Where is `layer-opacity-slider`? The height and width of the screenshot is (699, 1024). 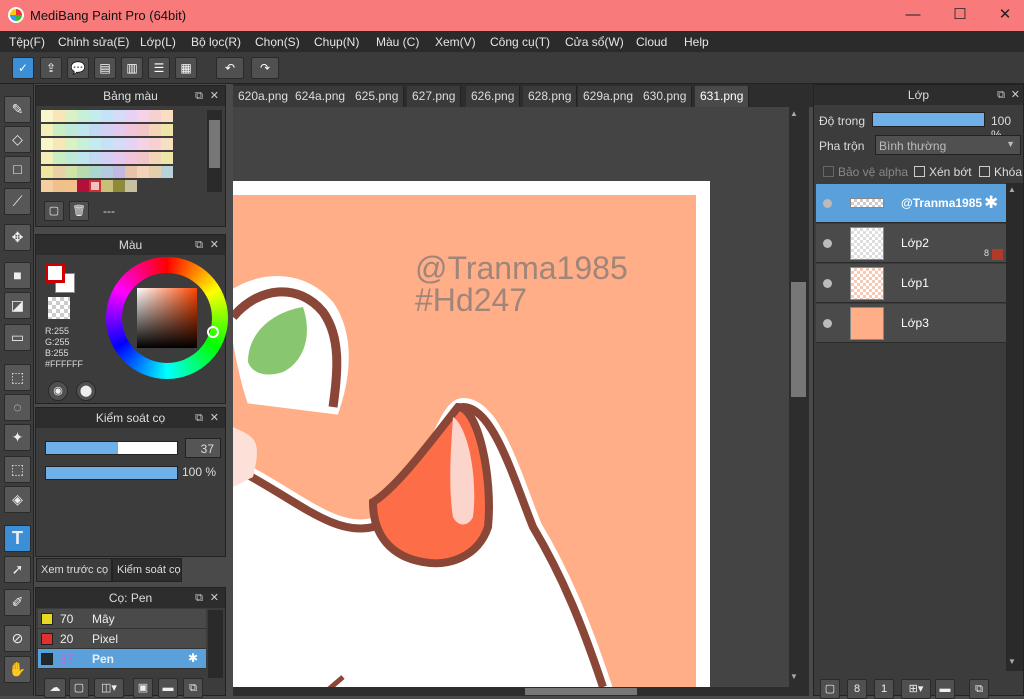
layer-opacity-slider is located at coordinates (928, 119).